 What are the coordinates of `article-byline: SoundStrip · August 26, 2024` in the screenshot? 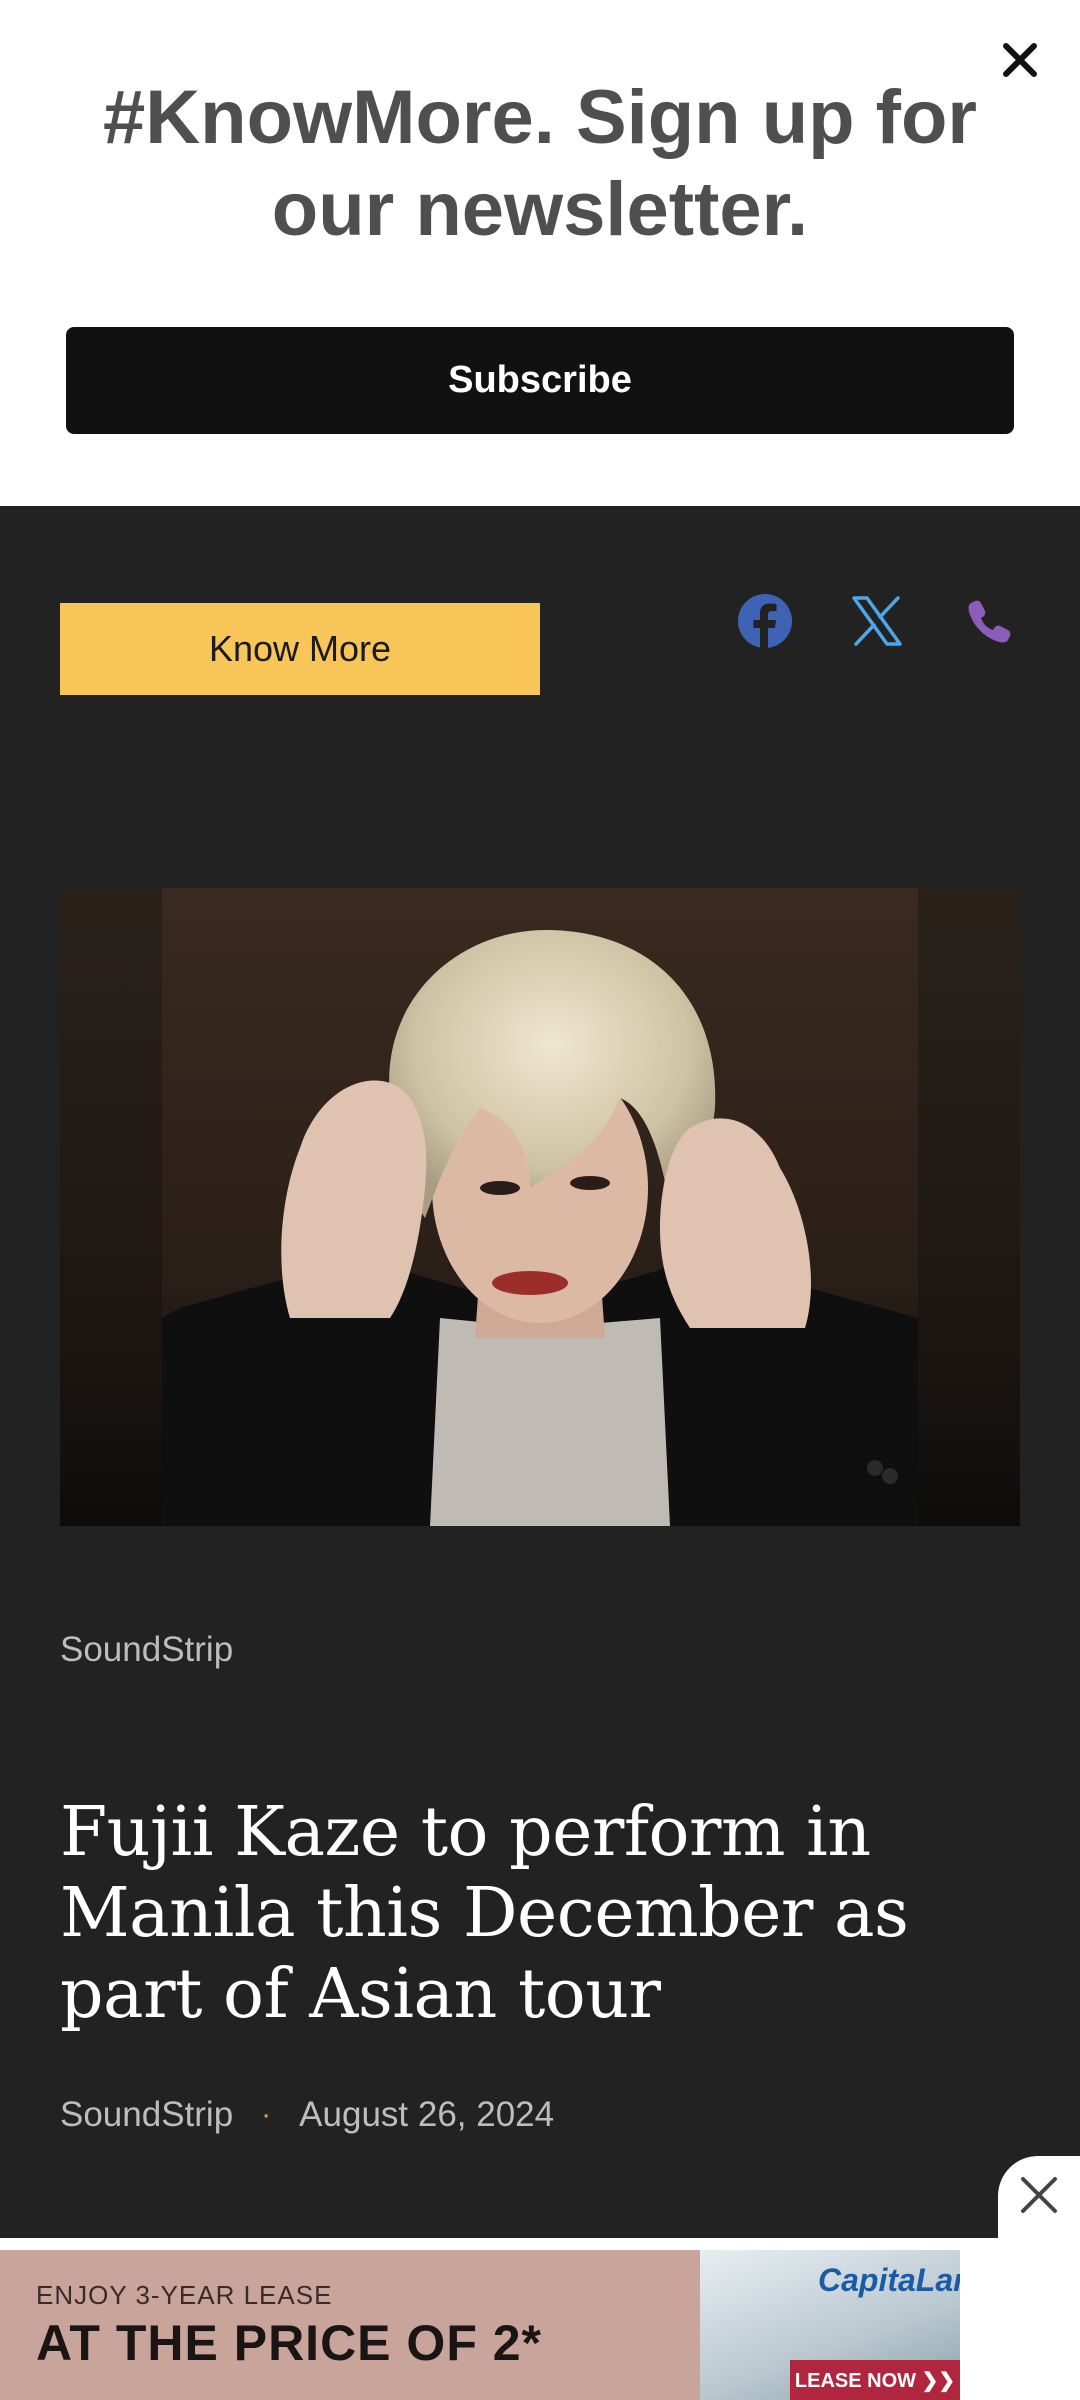 It's located at (307, 2115).